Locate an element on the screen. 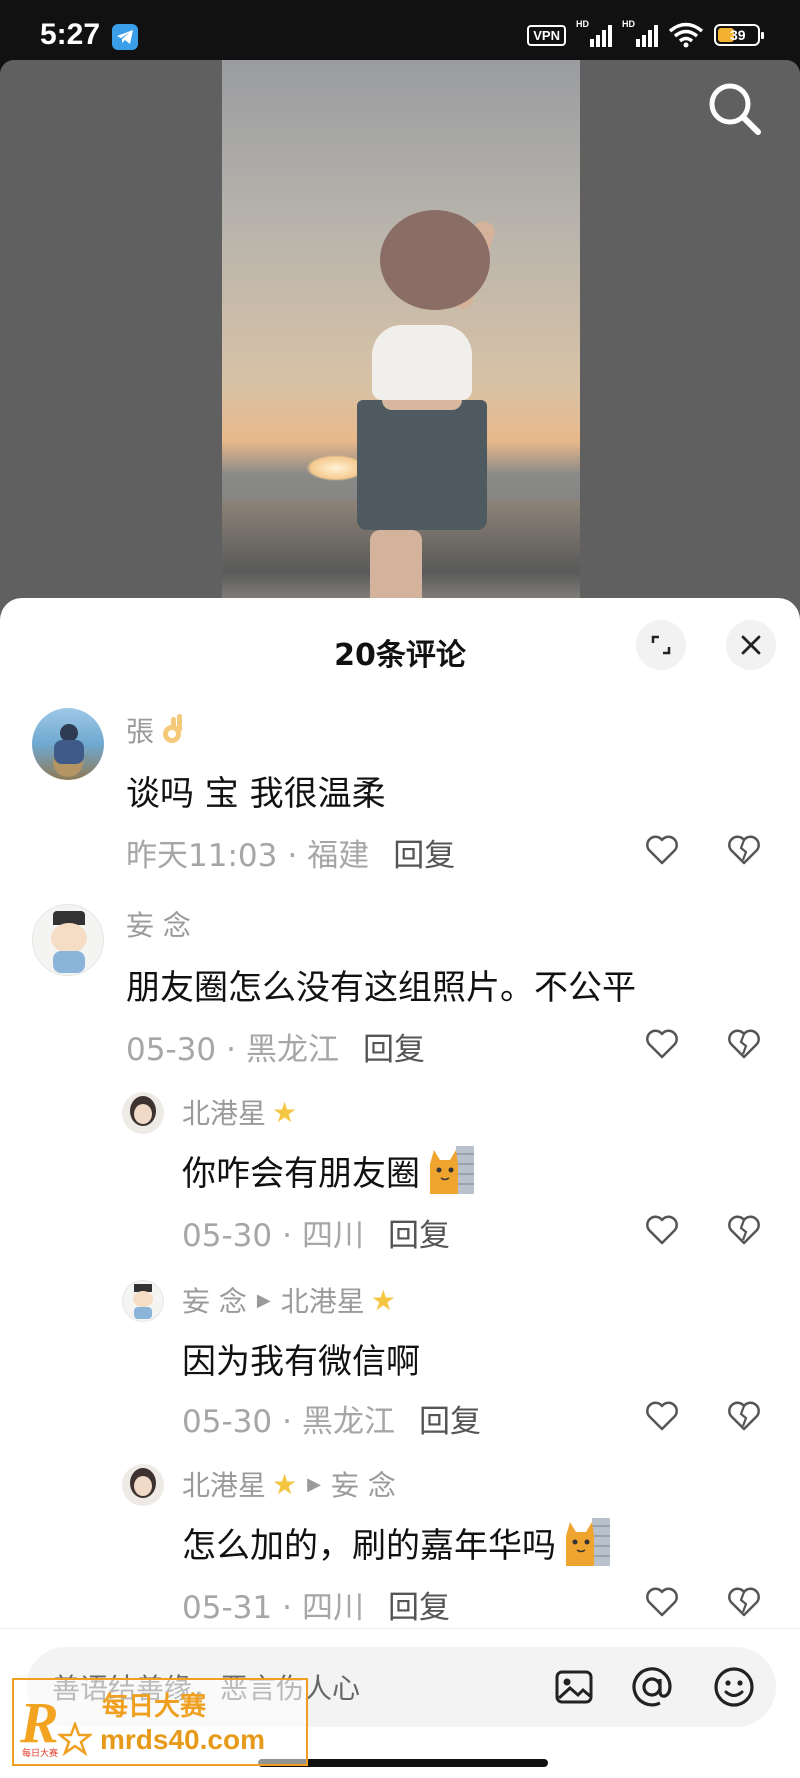  comment-date: 昨天11:03 is located at coordinates (202, 856).